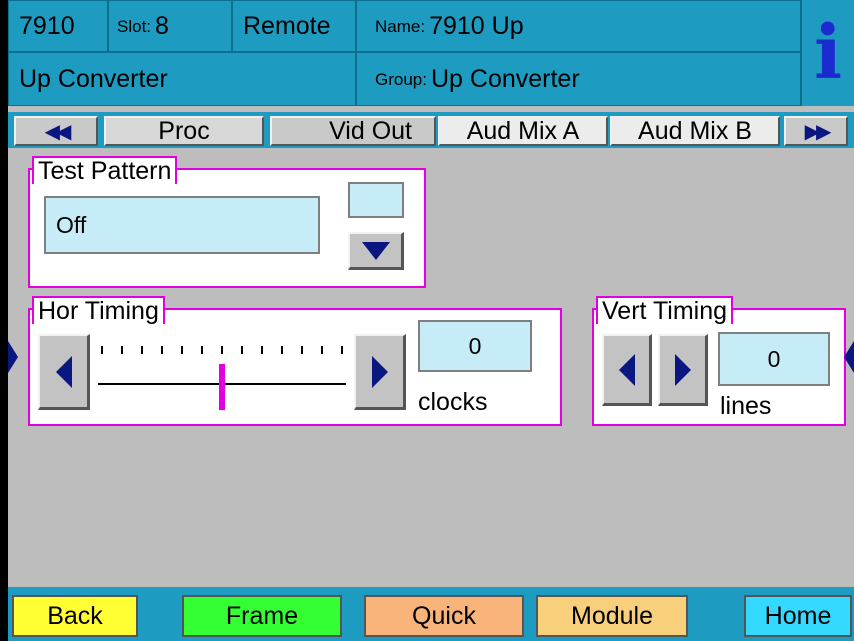 The image size is (854, 641). I want to click on hor-timing-title: Hor Timing, so click(98, 310).